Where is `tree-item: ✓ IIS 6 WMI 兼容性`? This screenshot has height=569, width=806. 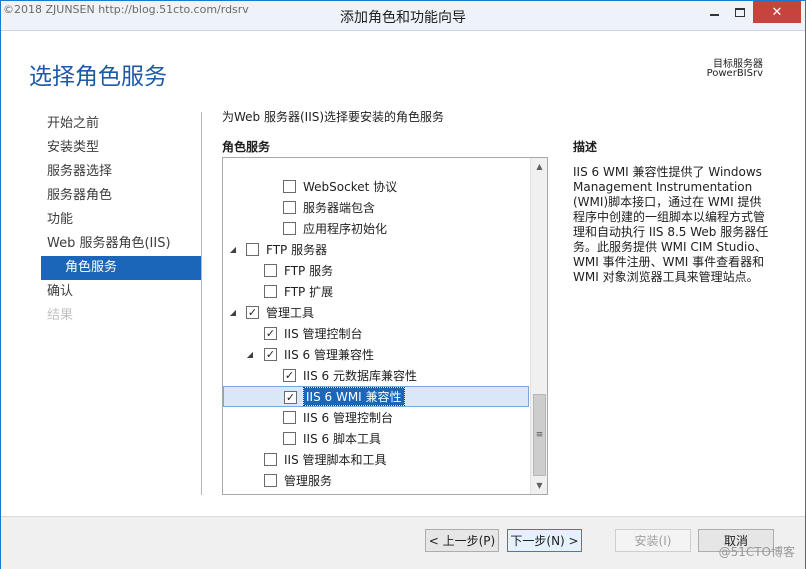
tree-item: ✓ IIS 6 WMI 兼容性 is located at coordinates (376, 396).